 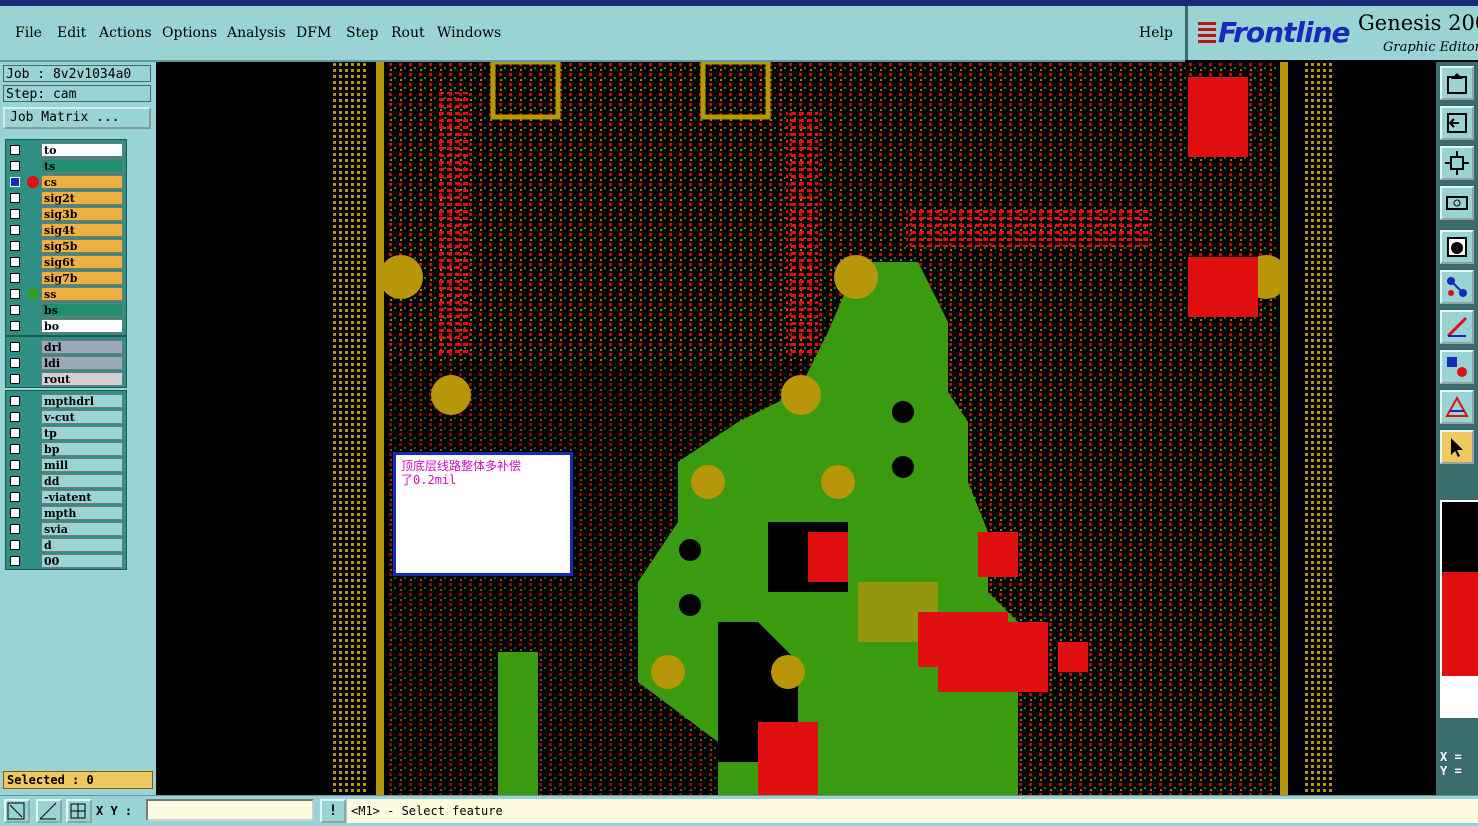 What do you see at coordinates (1457, 247) in the screenshot?
I see `pad-tool-button` at bounding box center [1457, 247].